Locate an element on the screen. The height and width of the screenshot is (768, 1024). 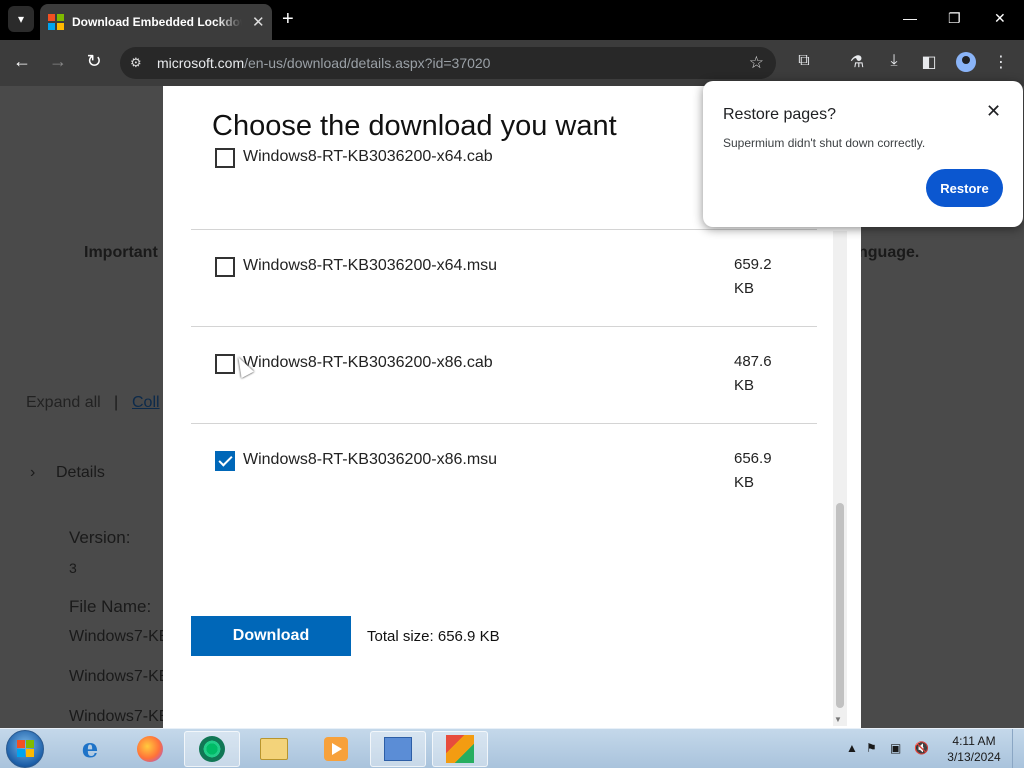
show-desktop-button is located at coordinates (1018, 748).